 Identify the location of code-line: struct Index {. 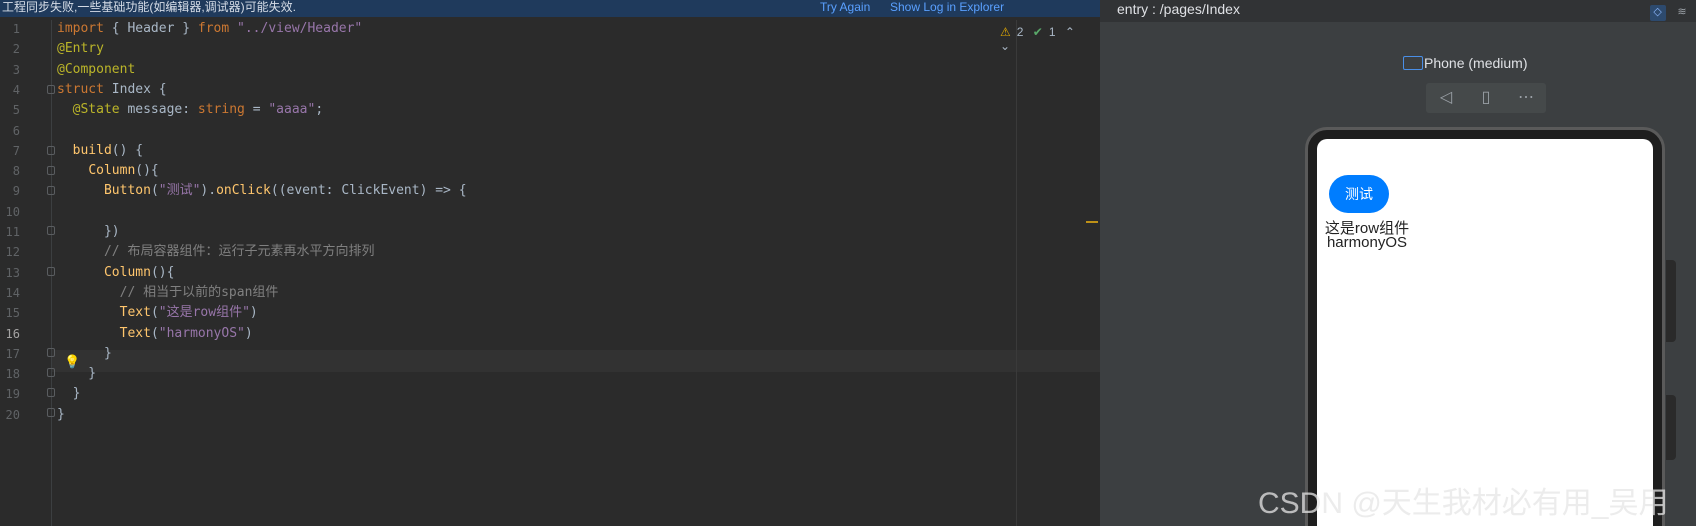
(112, 90).